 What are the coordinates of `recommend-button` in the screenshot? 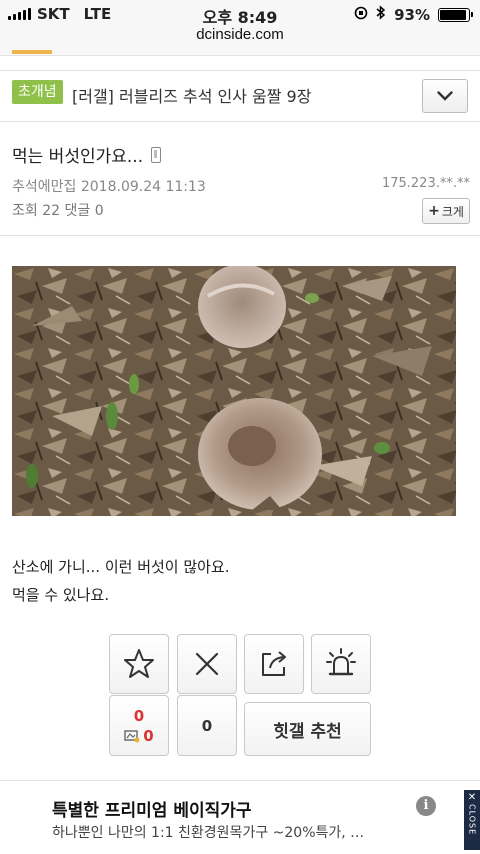 It's located at (139, 664).